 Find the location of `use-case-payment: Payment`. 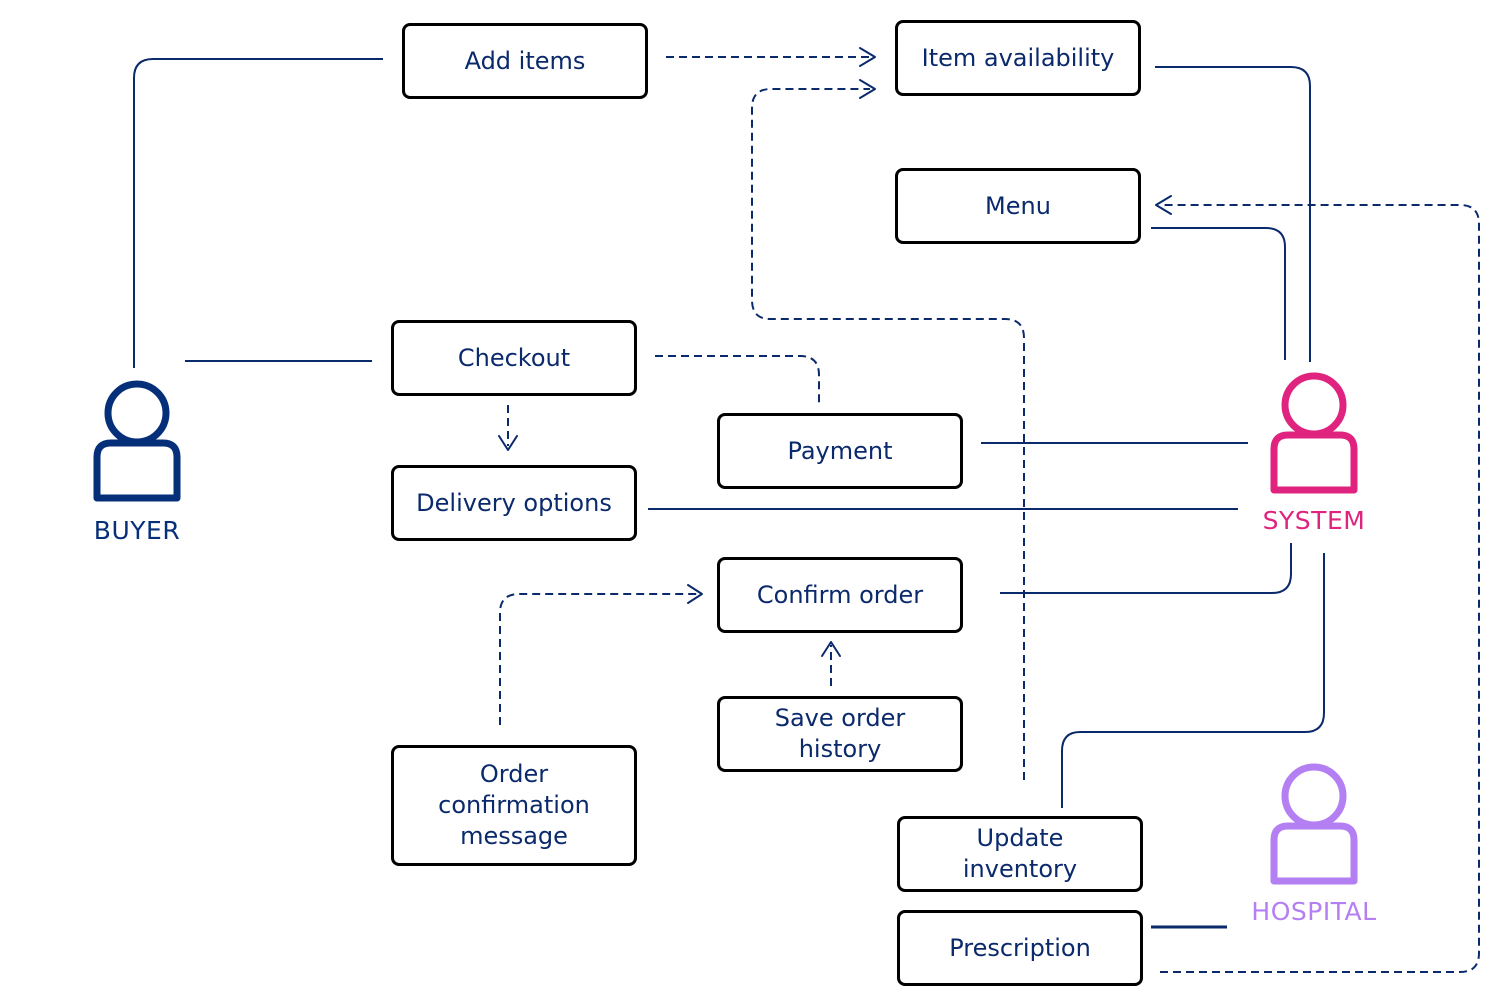

use-case-payment: Payment is located at coordinates (840, 451).